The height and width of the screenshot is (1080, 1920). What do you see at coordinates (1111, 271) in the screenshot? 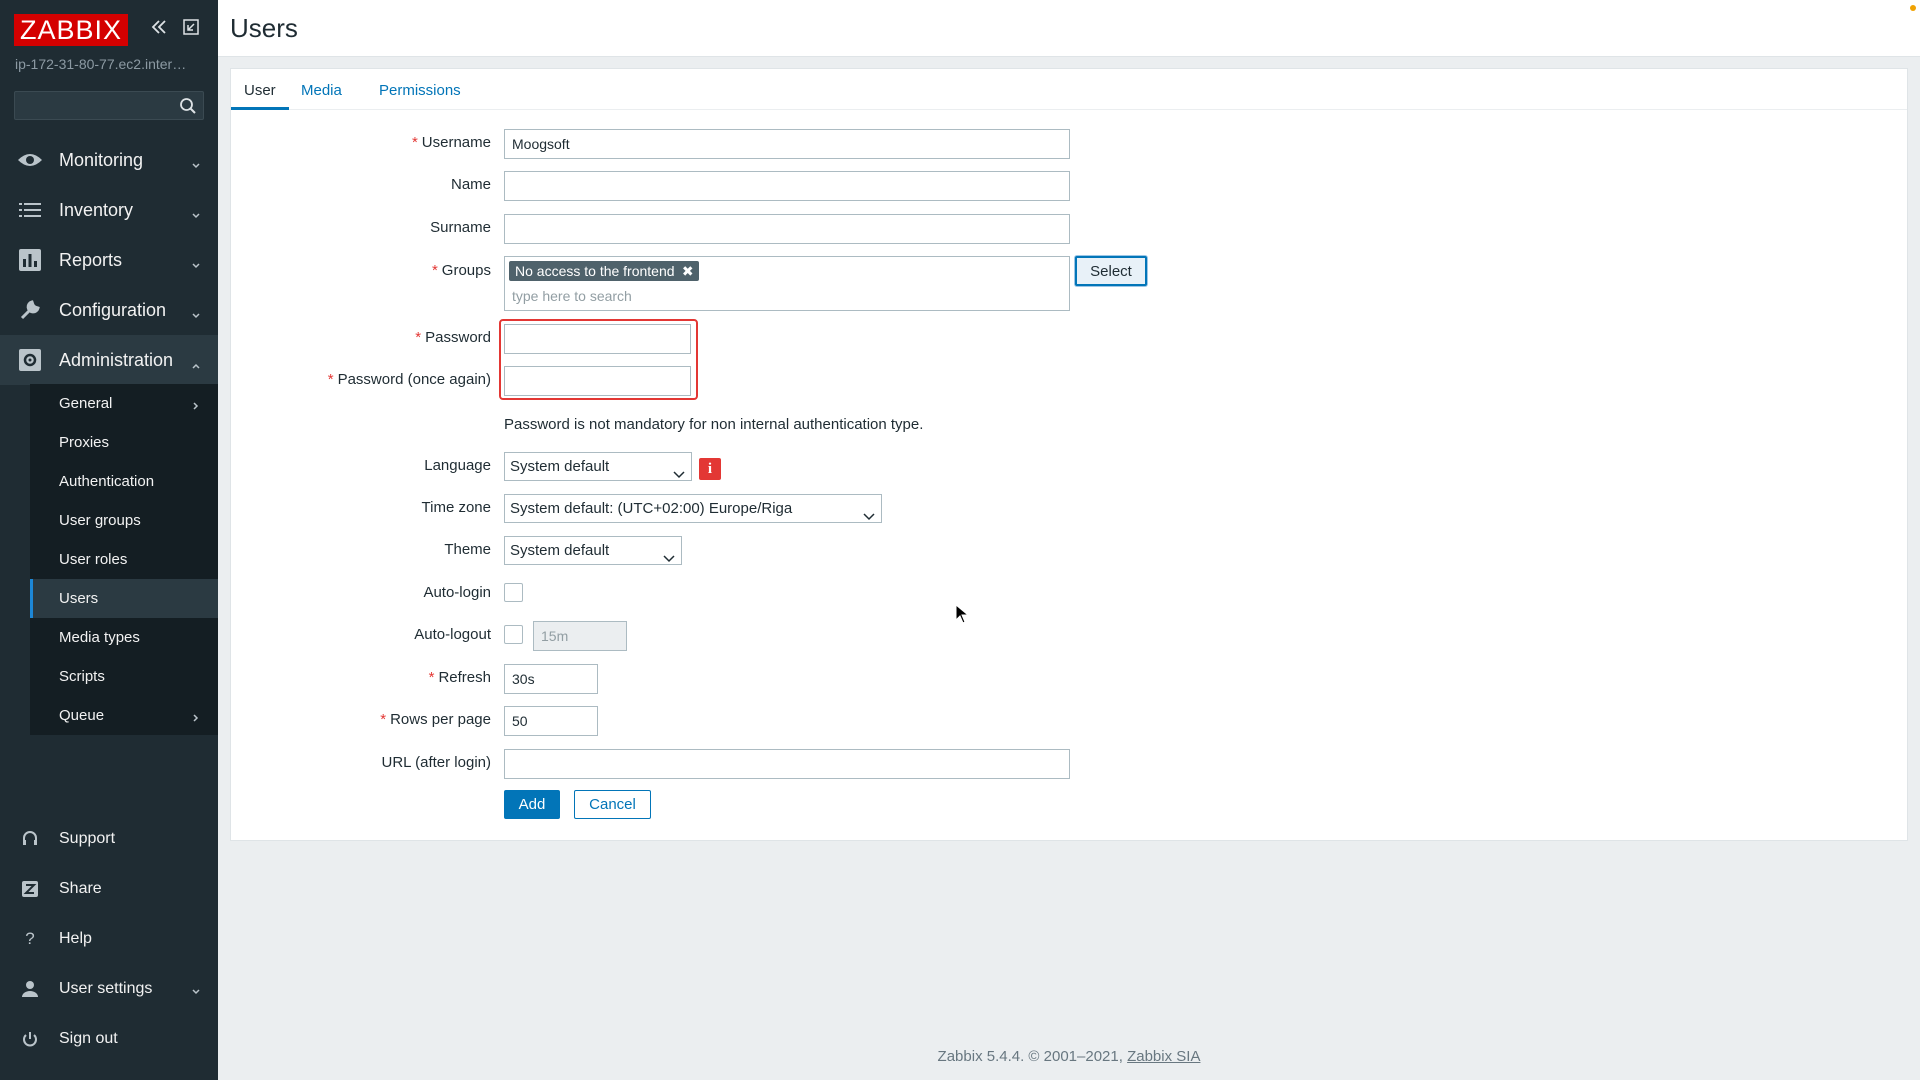
I see `select-groups-button: Select` at bounding box center [1111, 271].